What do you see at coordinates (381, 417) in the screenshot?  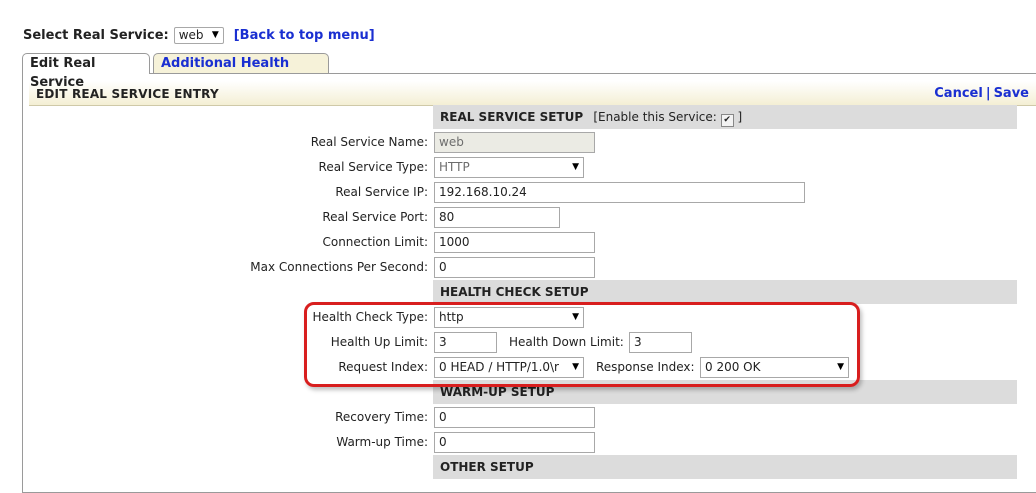 I see `recovery-time-label: Recovery Time:` at bounding box center [381, 417].